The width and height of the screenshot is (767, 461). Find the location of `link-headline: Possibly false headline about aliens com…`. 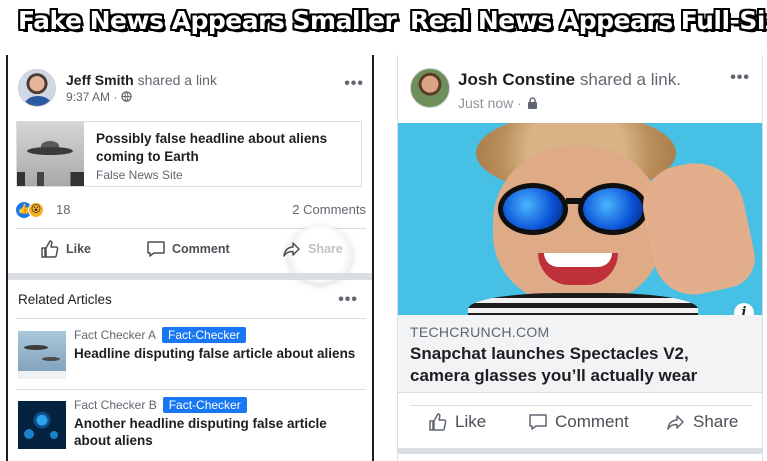

link-headline: Possibly false headline about aliens com… is located at coordinates (226, 148).